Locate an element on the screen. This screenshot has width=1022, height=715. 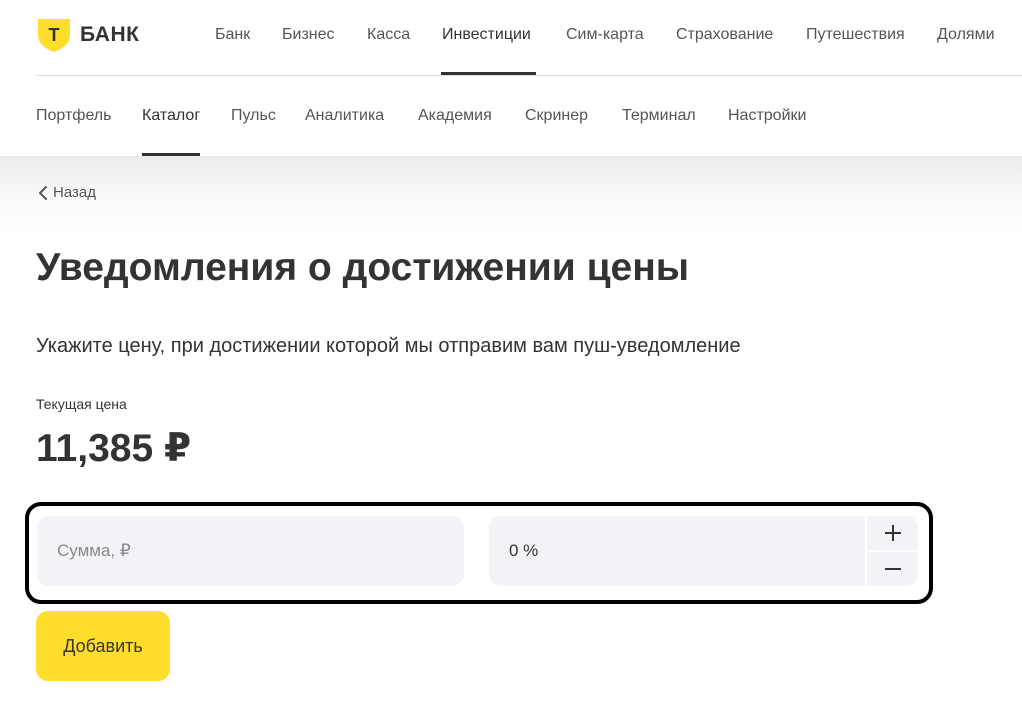
percent-field: 0 % is located at coordinates (677, 551).